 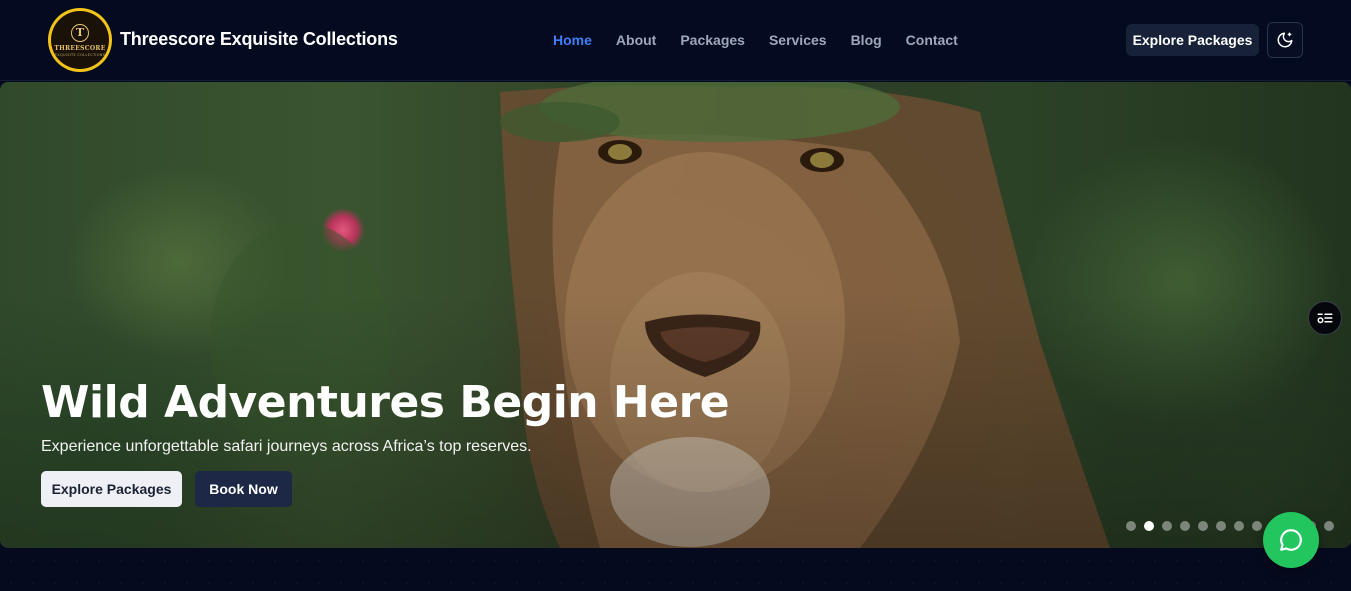 I want to click on nav-about: About, so click(x=636, y=40).